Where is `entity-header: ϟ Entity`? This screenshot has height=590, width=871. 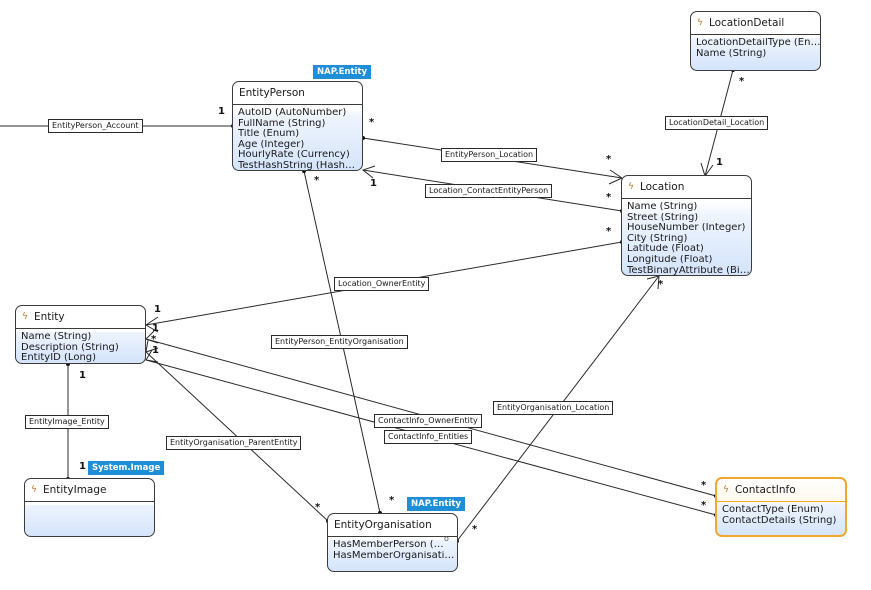
entity-header: ϟ Entity is located at coordinates (80, 317).